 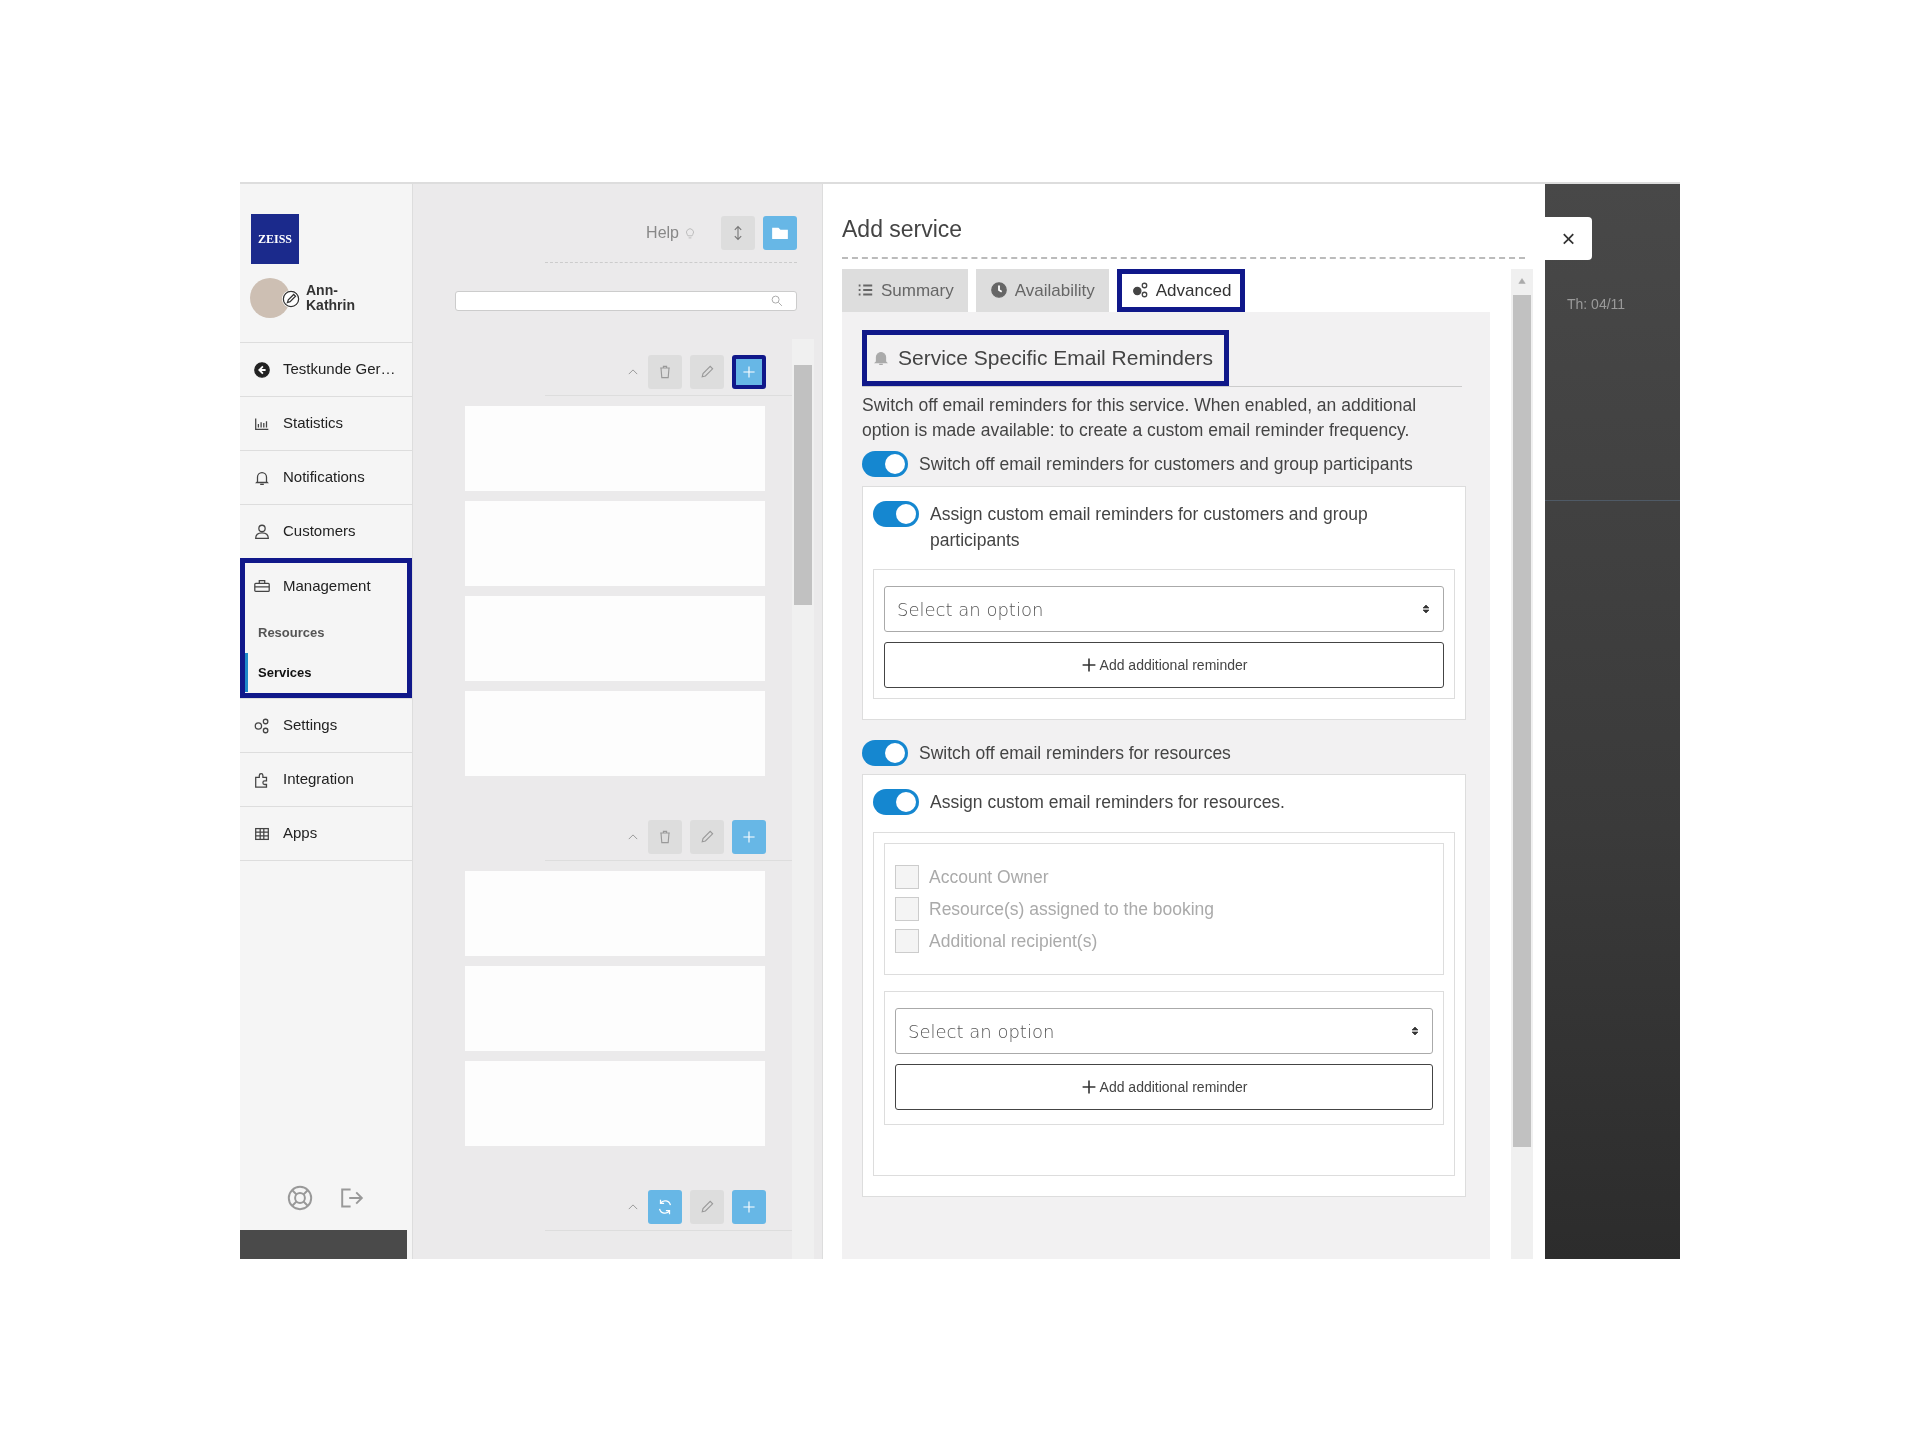 What do you see at coordinates (291, 299) in the screenshot?
I see `pencil-circle-icon` at bounding box center [291, 299].